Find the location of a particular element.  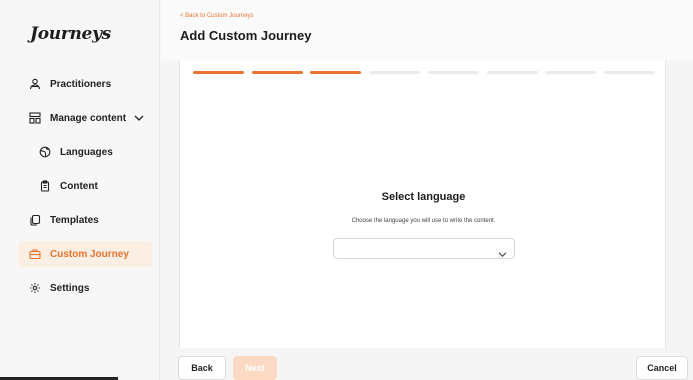

sidebar-item-label: Content is located at coordinates (79, 186).